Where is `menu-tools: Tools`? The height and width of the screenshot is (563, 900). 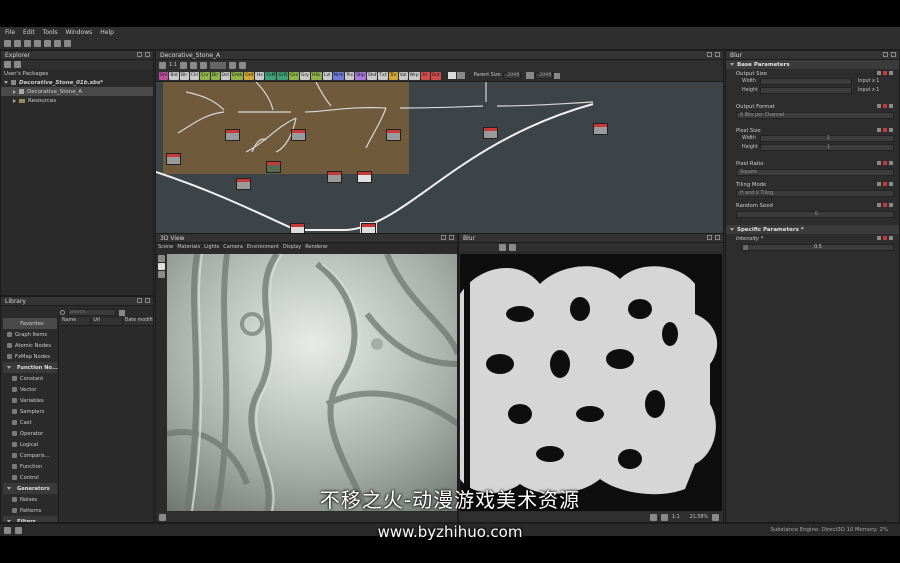
menu-tools: Tools is located at coordinates (50, 32).